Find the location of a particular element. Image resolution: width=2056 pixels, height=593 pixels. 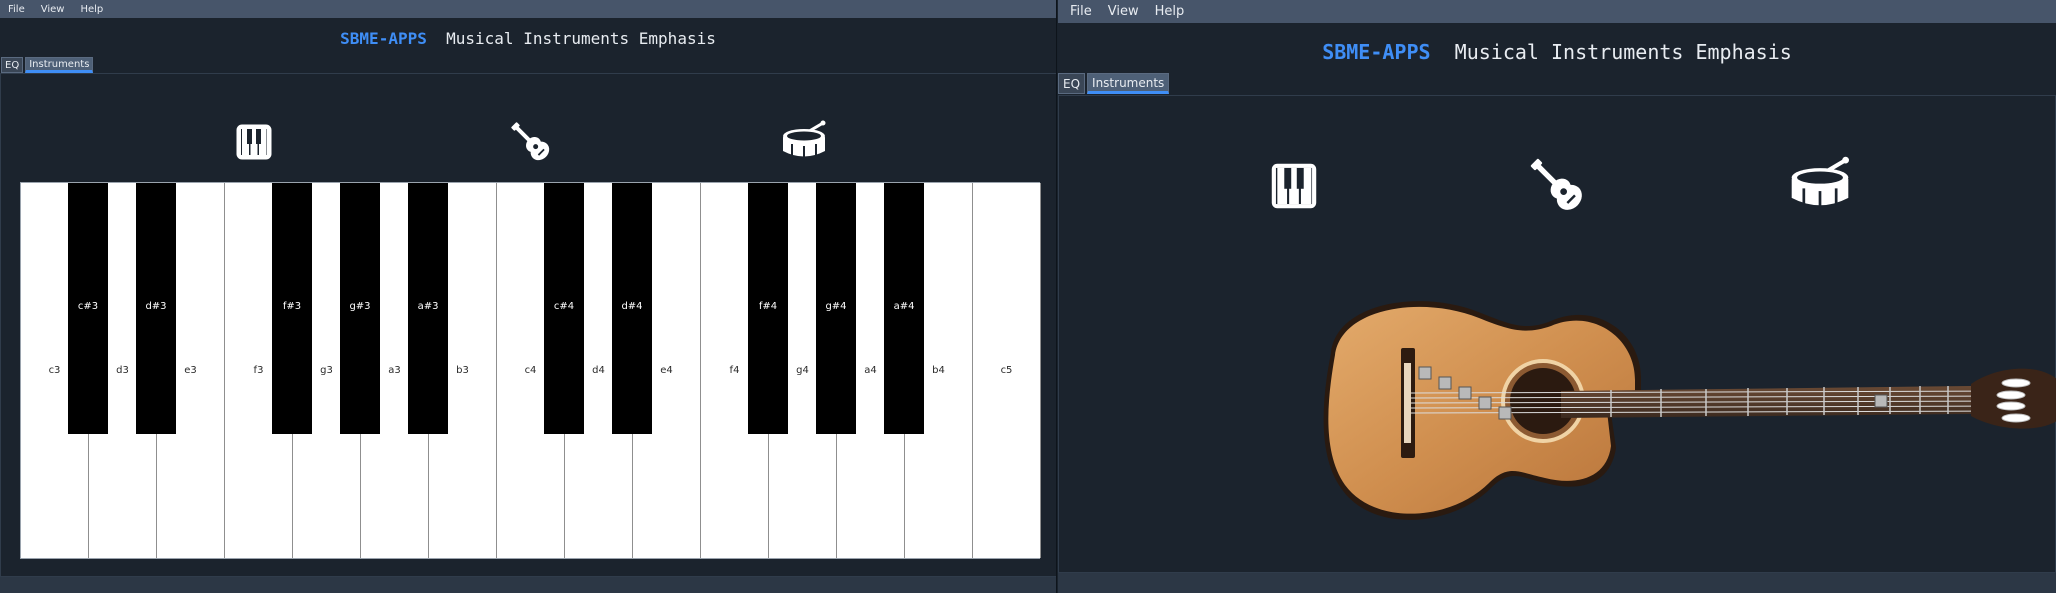

key-label: d#3 is located at coordinates (156, 306).